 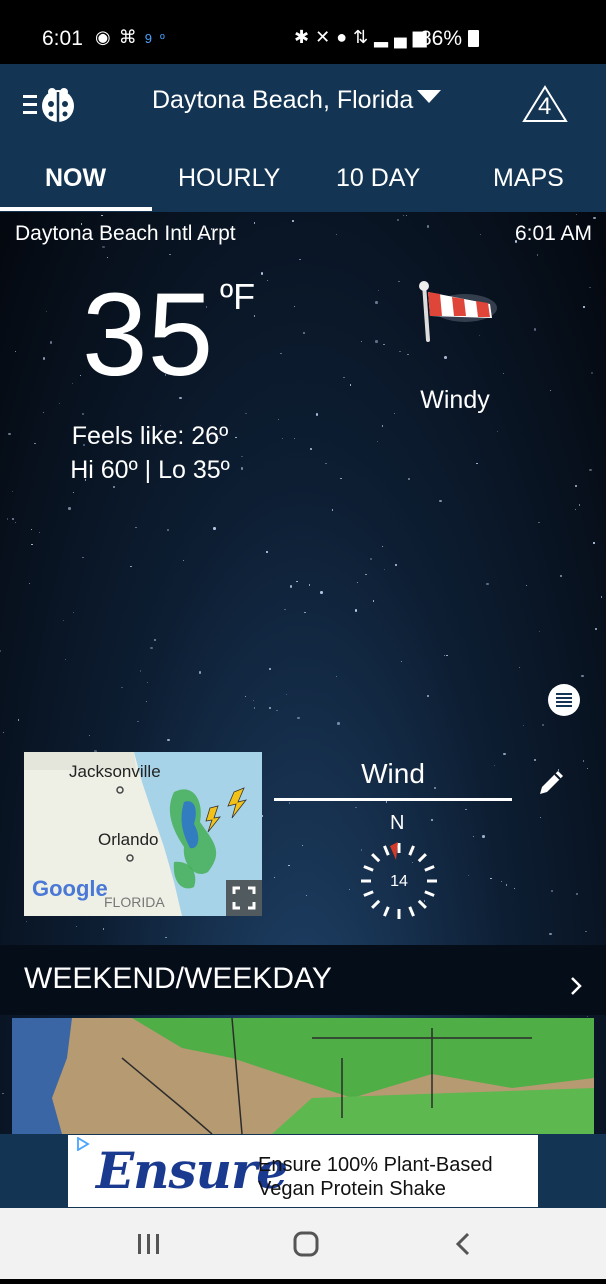 I want to click on back-icon, so click(x=462, y=1244).